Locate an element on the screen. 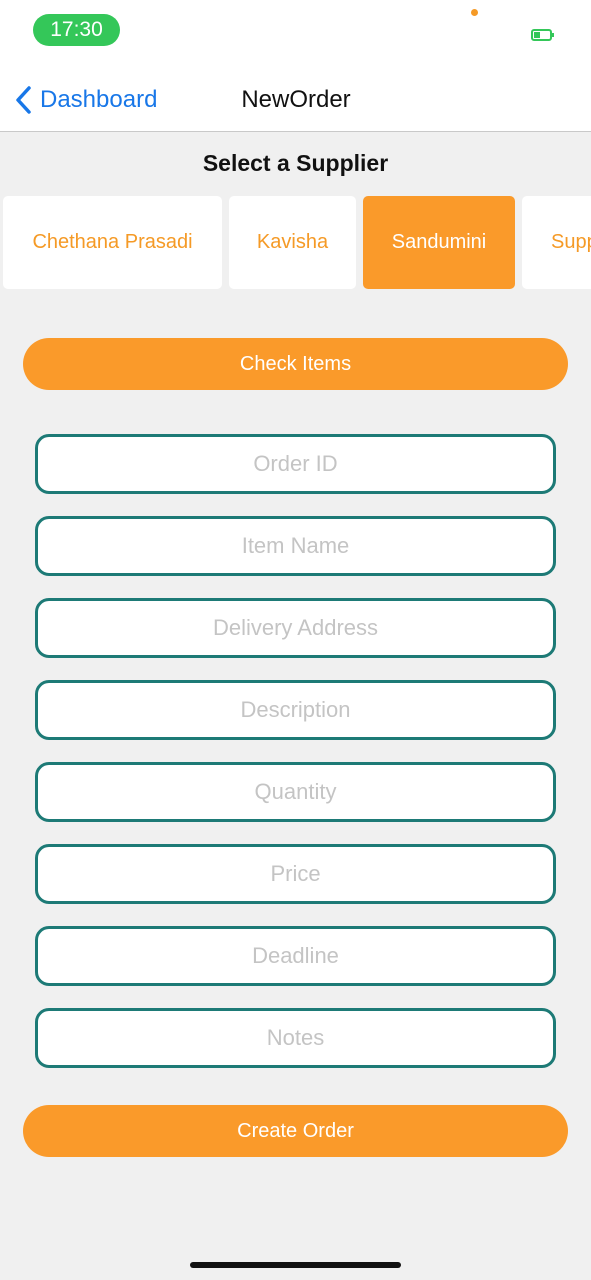 The height and width of the screenshot is (1280, 591). create-order-button: Create Order is located at coordinates (295, 1131).